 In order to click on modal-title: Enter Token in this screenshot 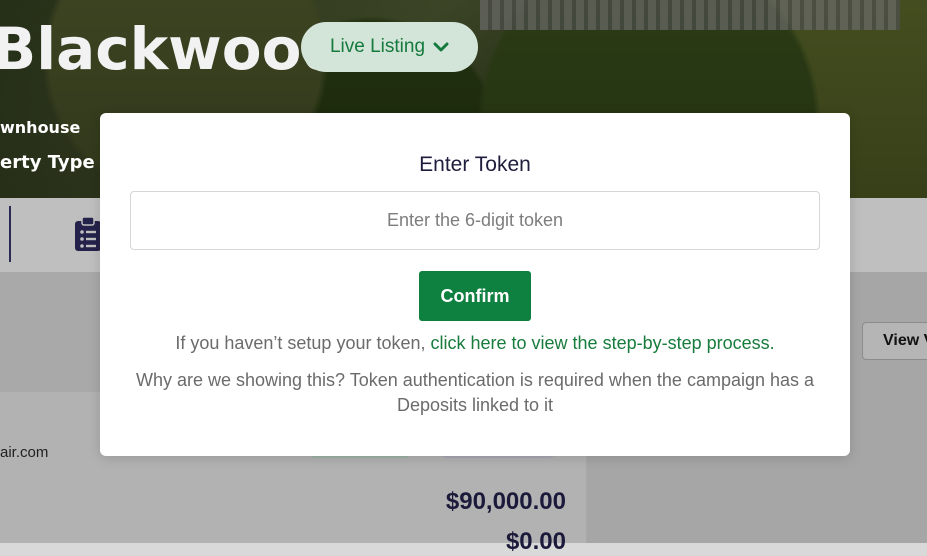, I will do `click(475, 164)`.